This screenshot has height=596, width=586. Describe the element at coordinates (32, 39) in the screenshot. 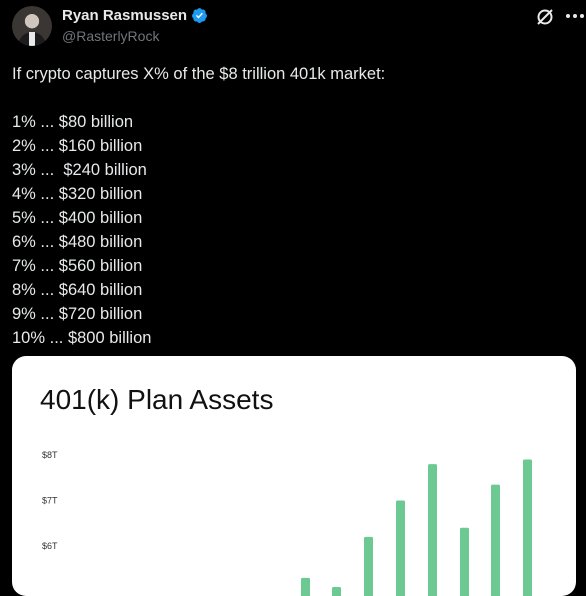

I see `avatar-shirt` at that location.